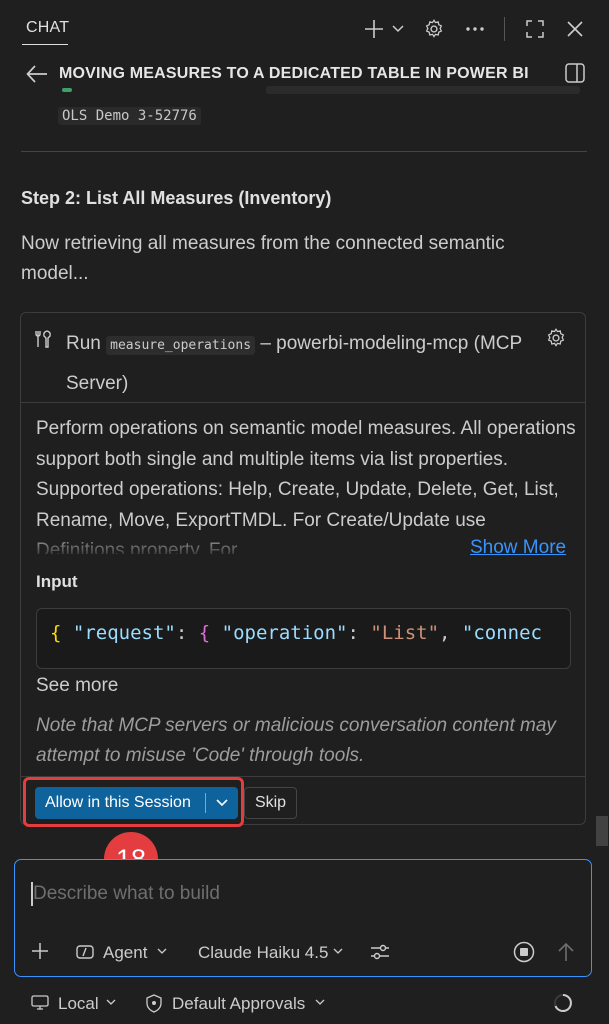 The width and height of the screenshot is (609, 1024). Describe the element at coordinates (176, 198) in the screenshot. I see `step-heading: Step 2: List All Measures (Inventory)` at that location.